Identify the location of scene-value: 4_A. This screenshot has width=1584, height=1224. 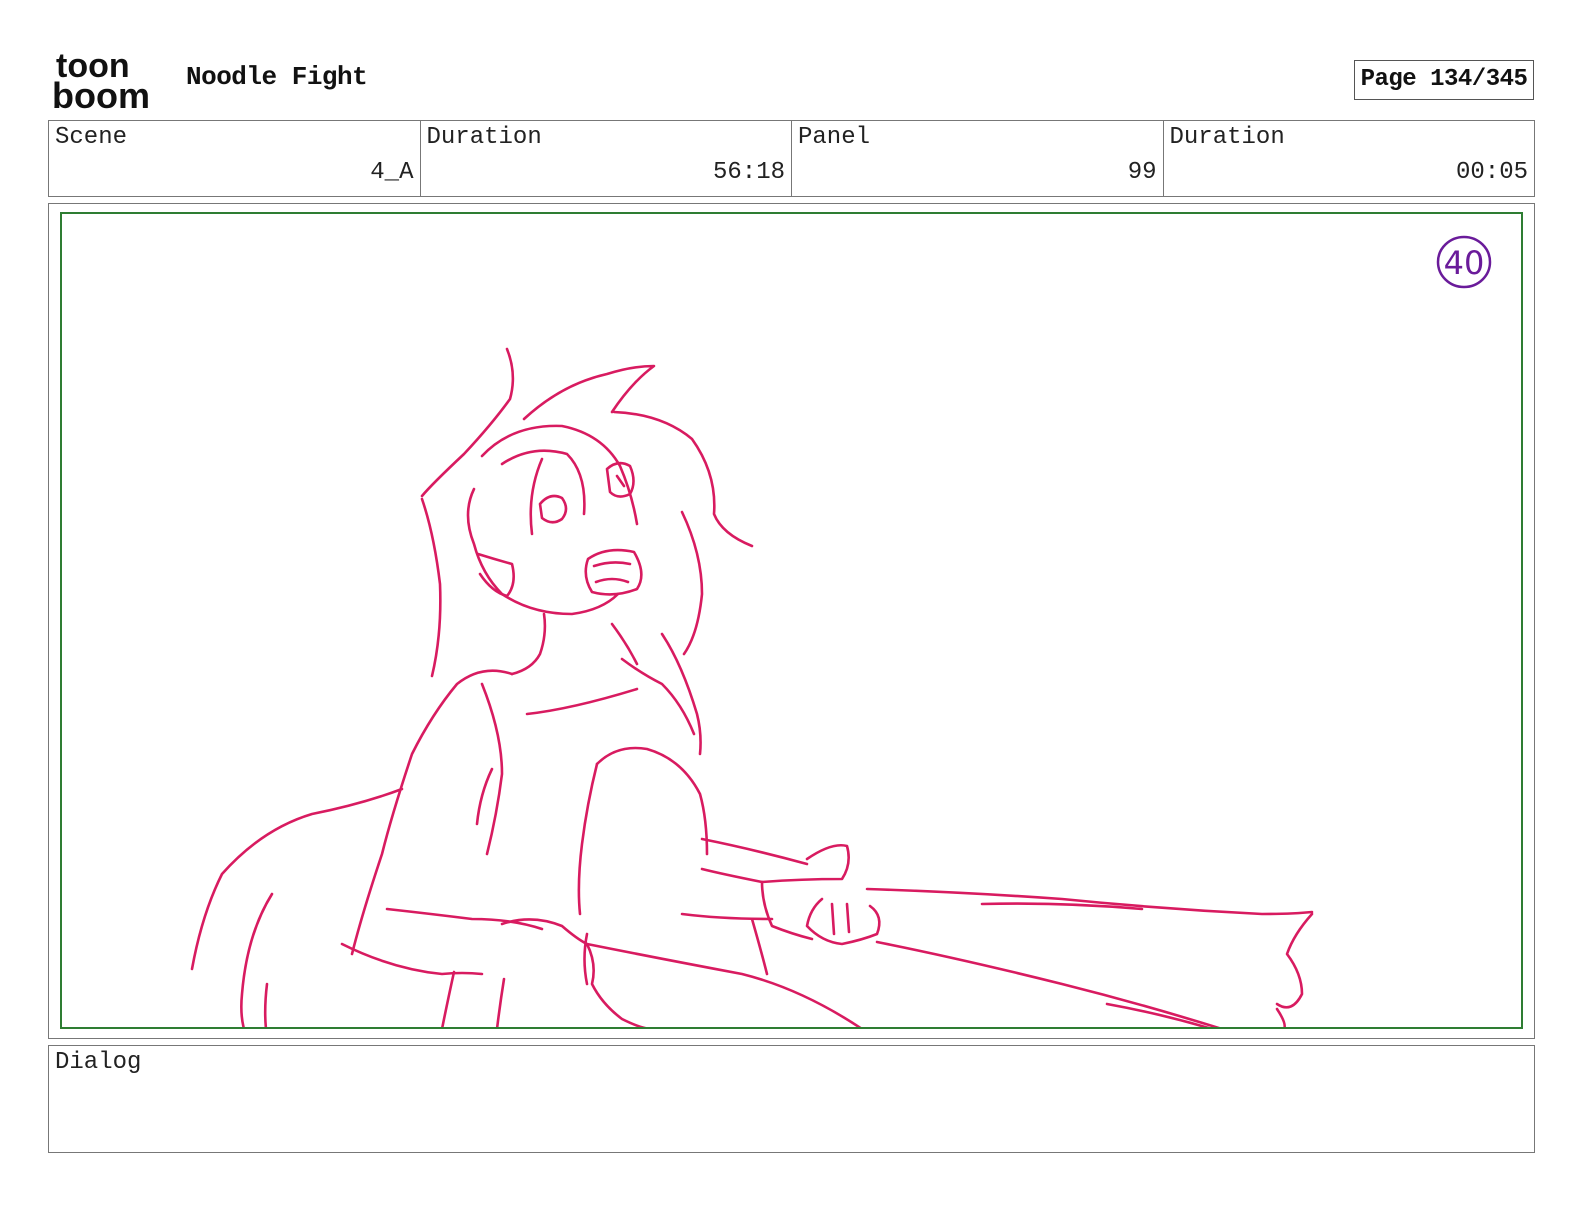
(392, 172).